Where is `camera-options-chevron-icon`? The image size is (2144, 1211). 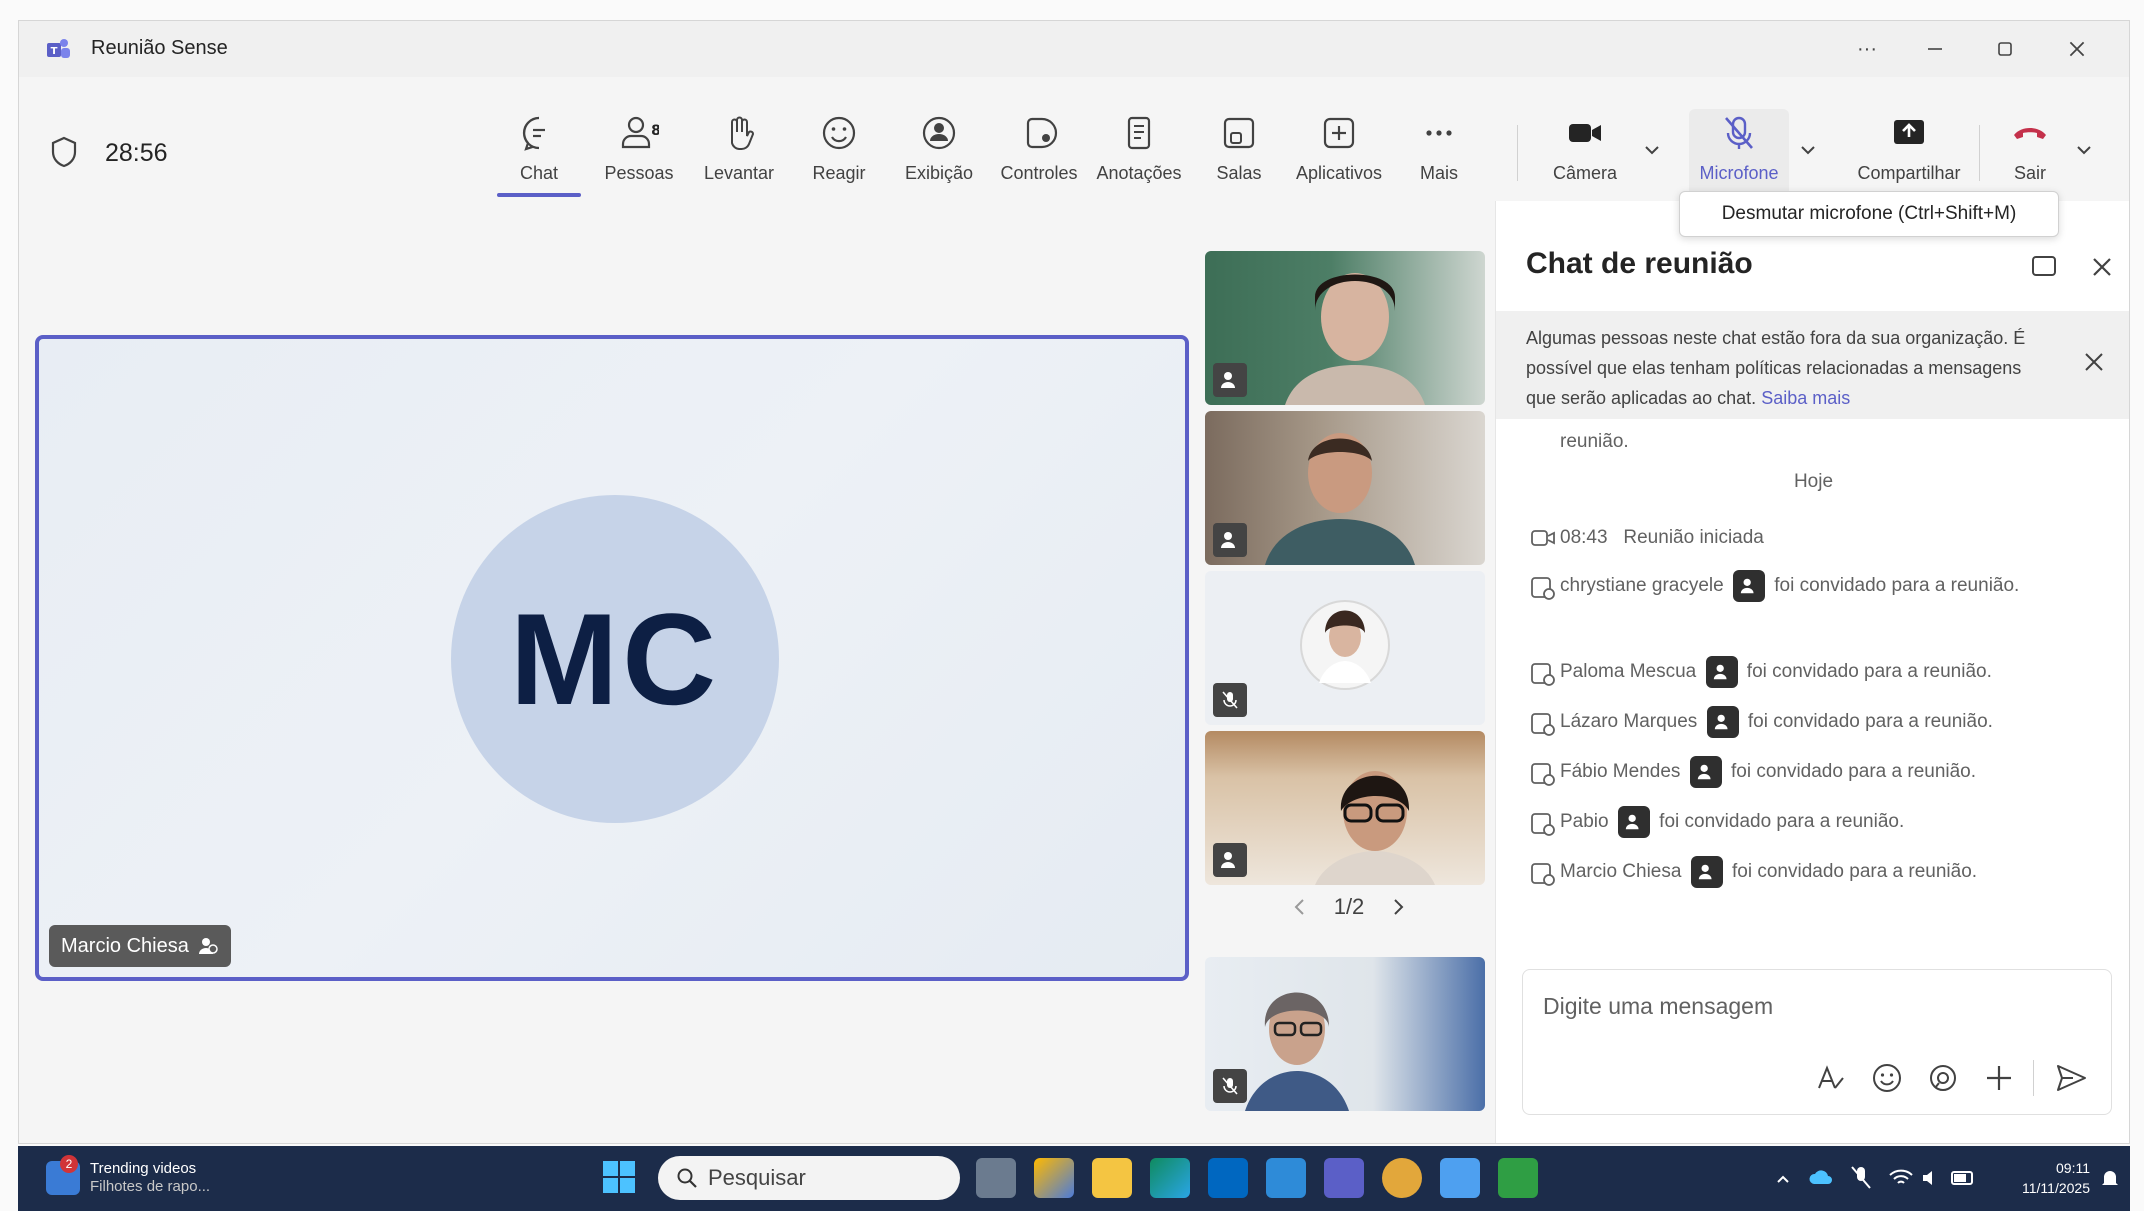 camera-options-chevron-icon is located at coordinates (1652, 150).